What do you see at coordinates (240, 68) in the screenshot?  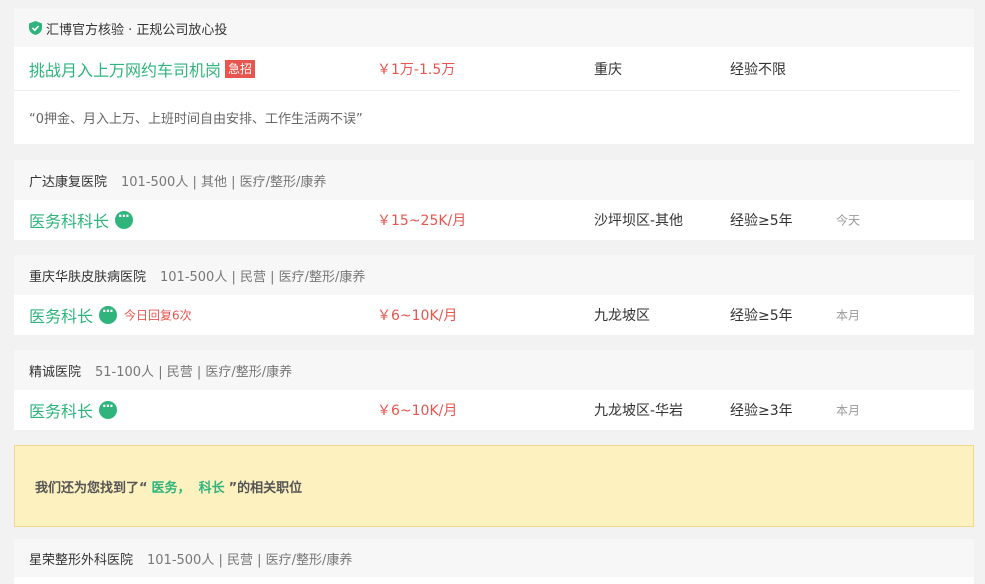 I see `urgent-badge: 急招` at bounding box center [240, 68].